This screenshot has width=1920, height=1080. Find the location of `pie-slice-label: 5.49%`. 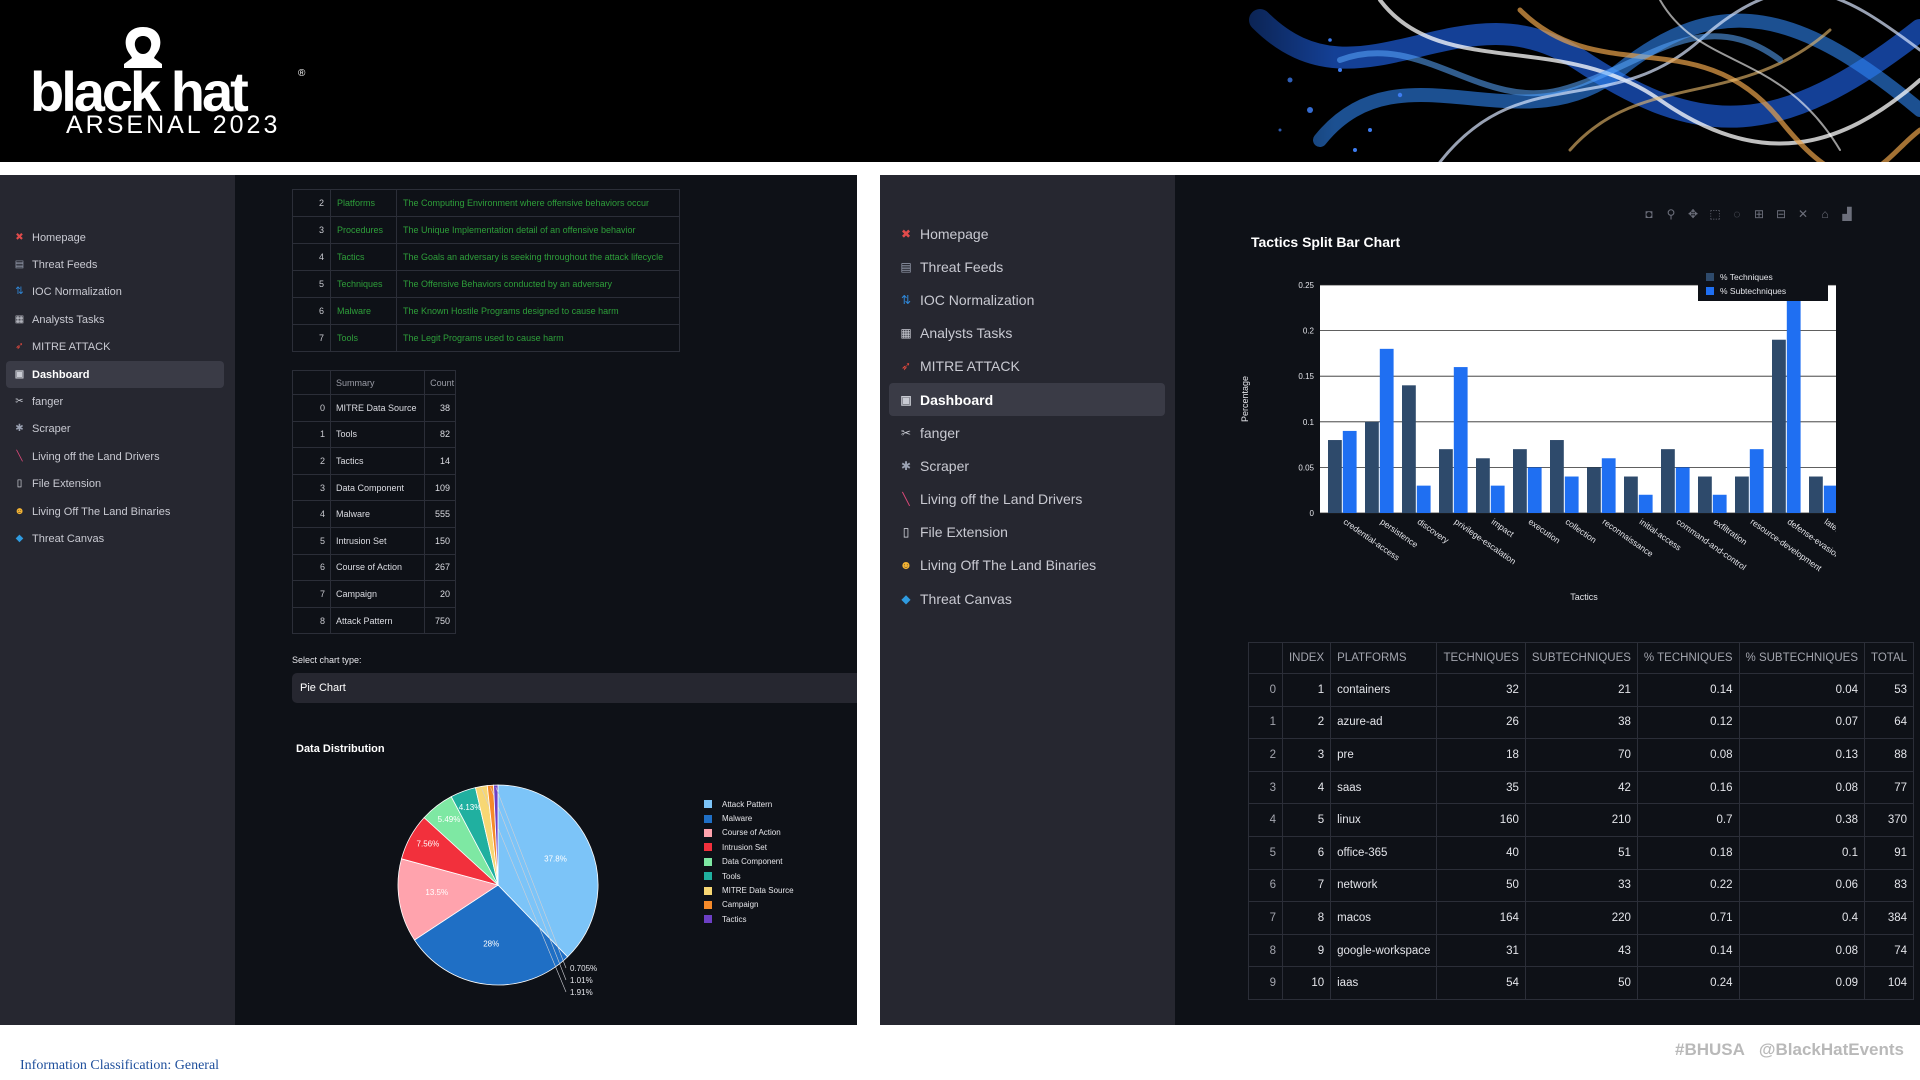

pie-slice-label: 5.49% is located at coordinates (449, 819).